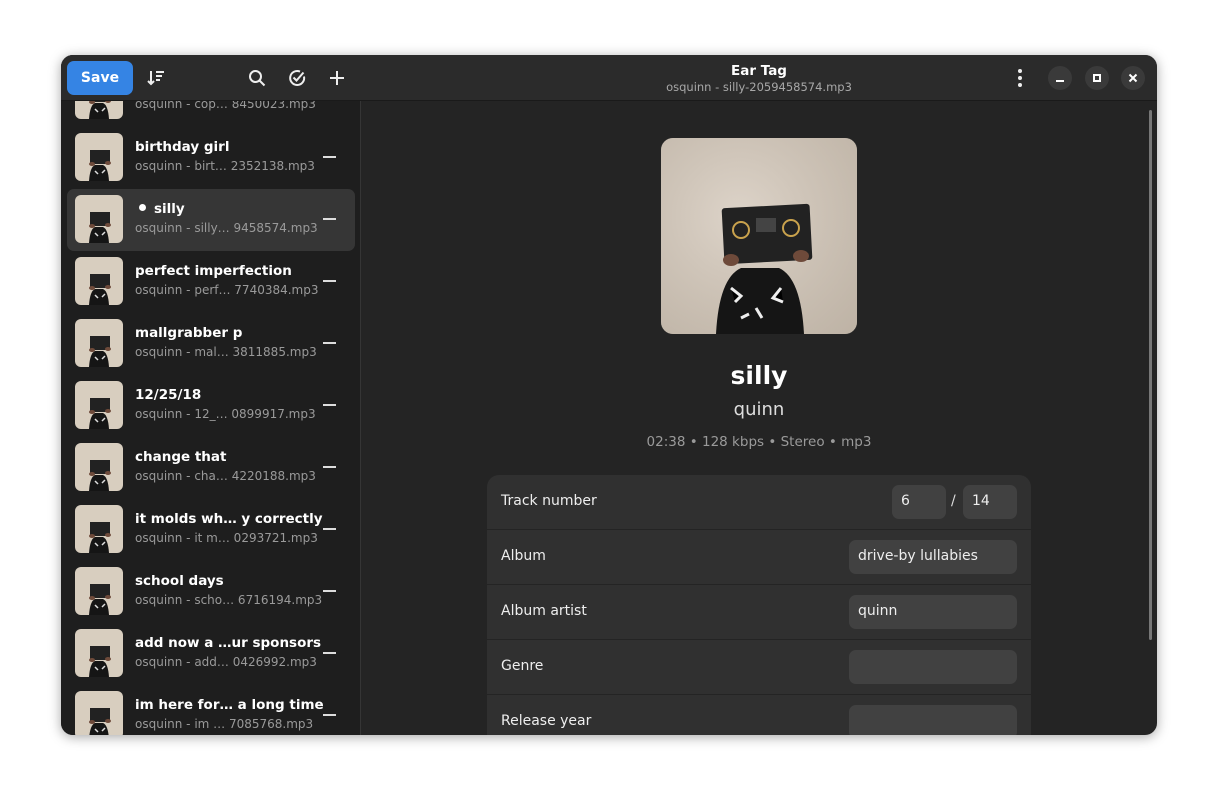  I want to click on release-year-row: Release year, so click(759, 715).